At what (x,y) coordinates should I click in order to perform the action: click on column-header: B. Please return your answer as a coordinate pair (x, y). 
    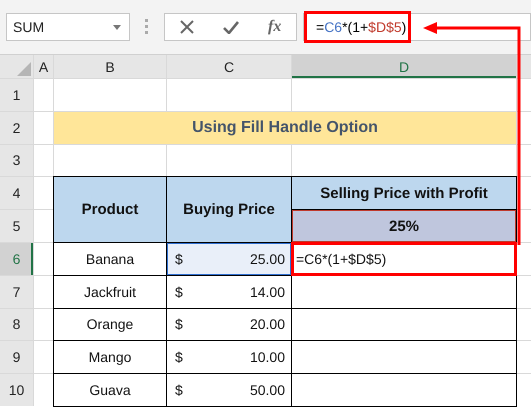
    Looking at the image, I should click on (110, 66).